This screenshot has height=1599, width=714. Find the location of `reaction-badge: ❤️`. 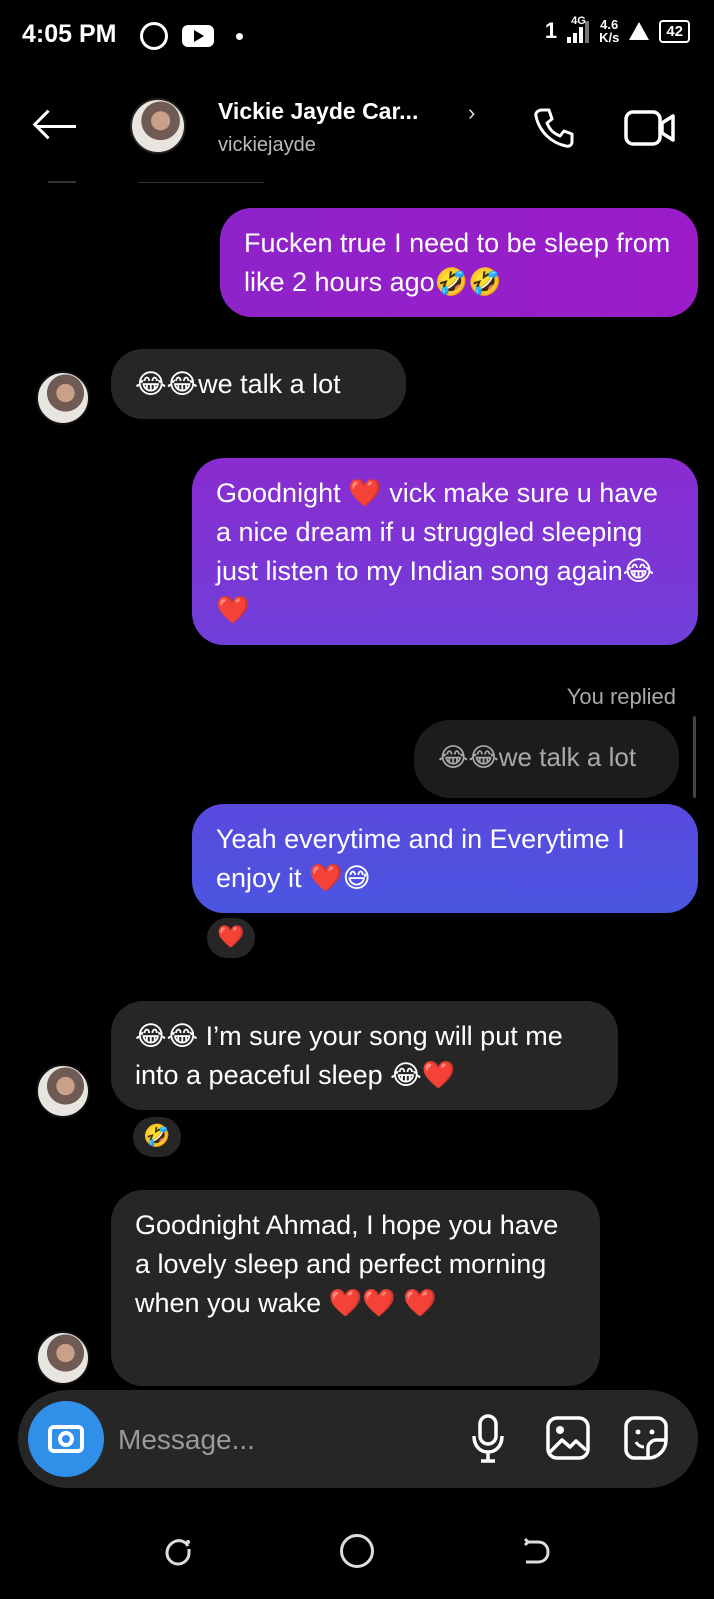

reaction-badge: ❤️ is located at coordinates (231, 938).